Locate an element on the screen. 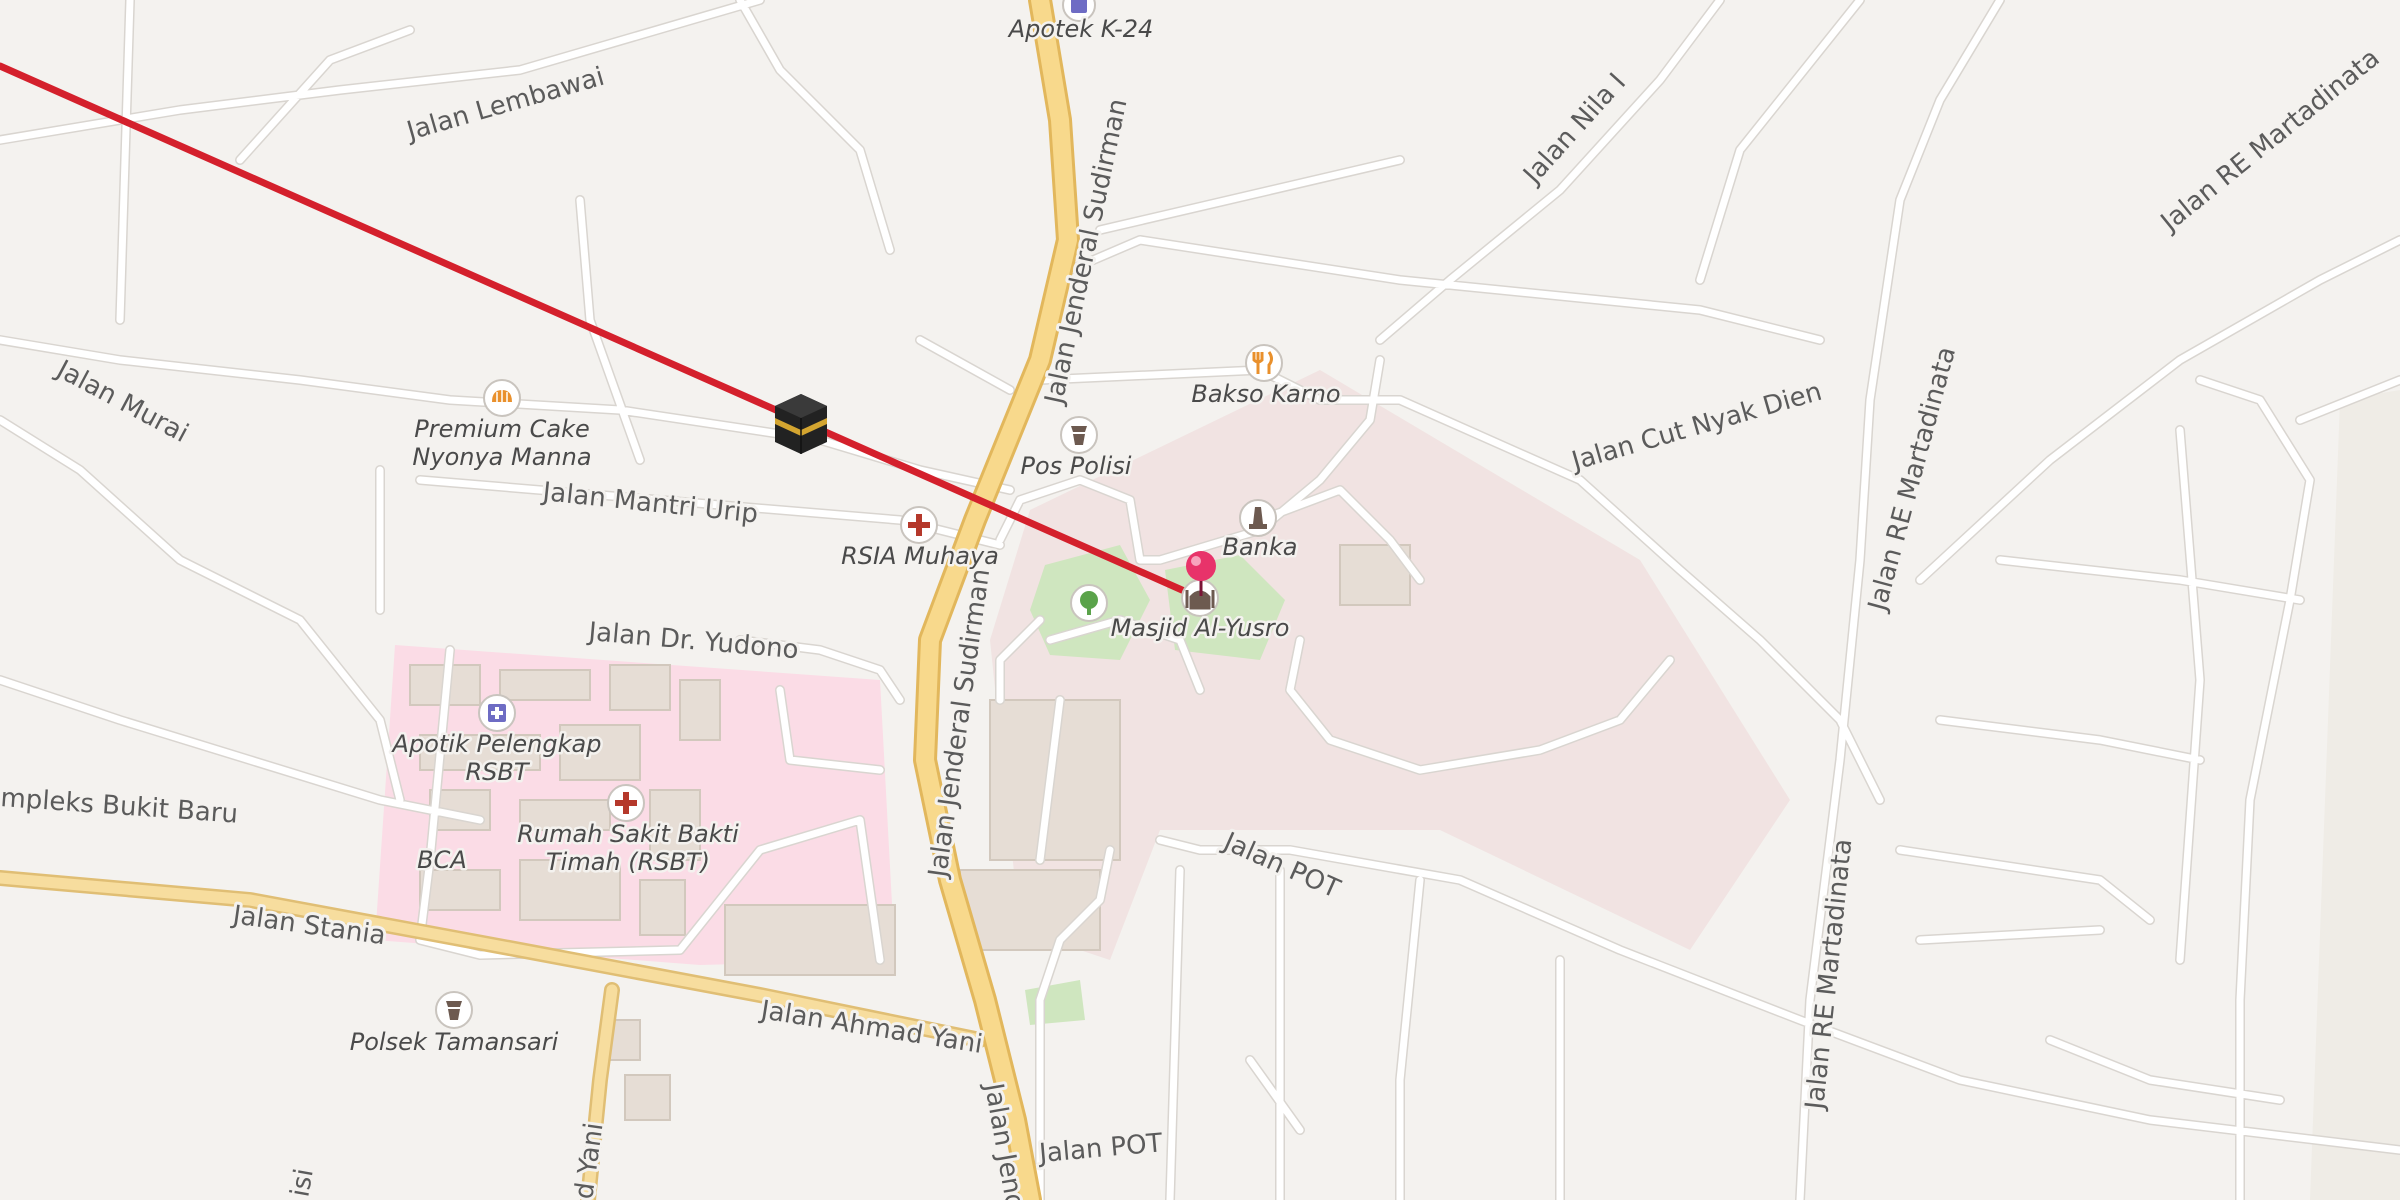 This screenshot has height=1200, width=2400. poi-label: Rumah Sakit Bakti is located at coordinates (628, 834).